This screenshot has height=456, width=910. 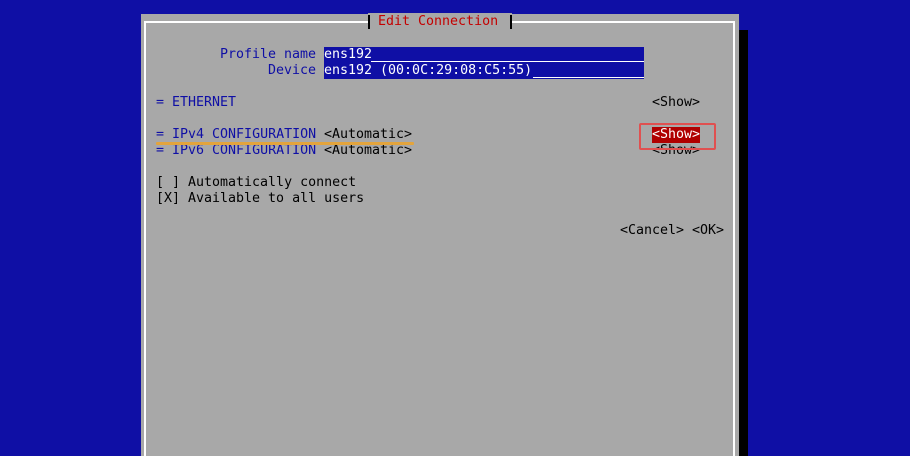 I want to click on profile-name-label: Profile name, so click(x=268, y=54).